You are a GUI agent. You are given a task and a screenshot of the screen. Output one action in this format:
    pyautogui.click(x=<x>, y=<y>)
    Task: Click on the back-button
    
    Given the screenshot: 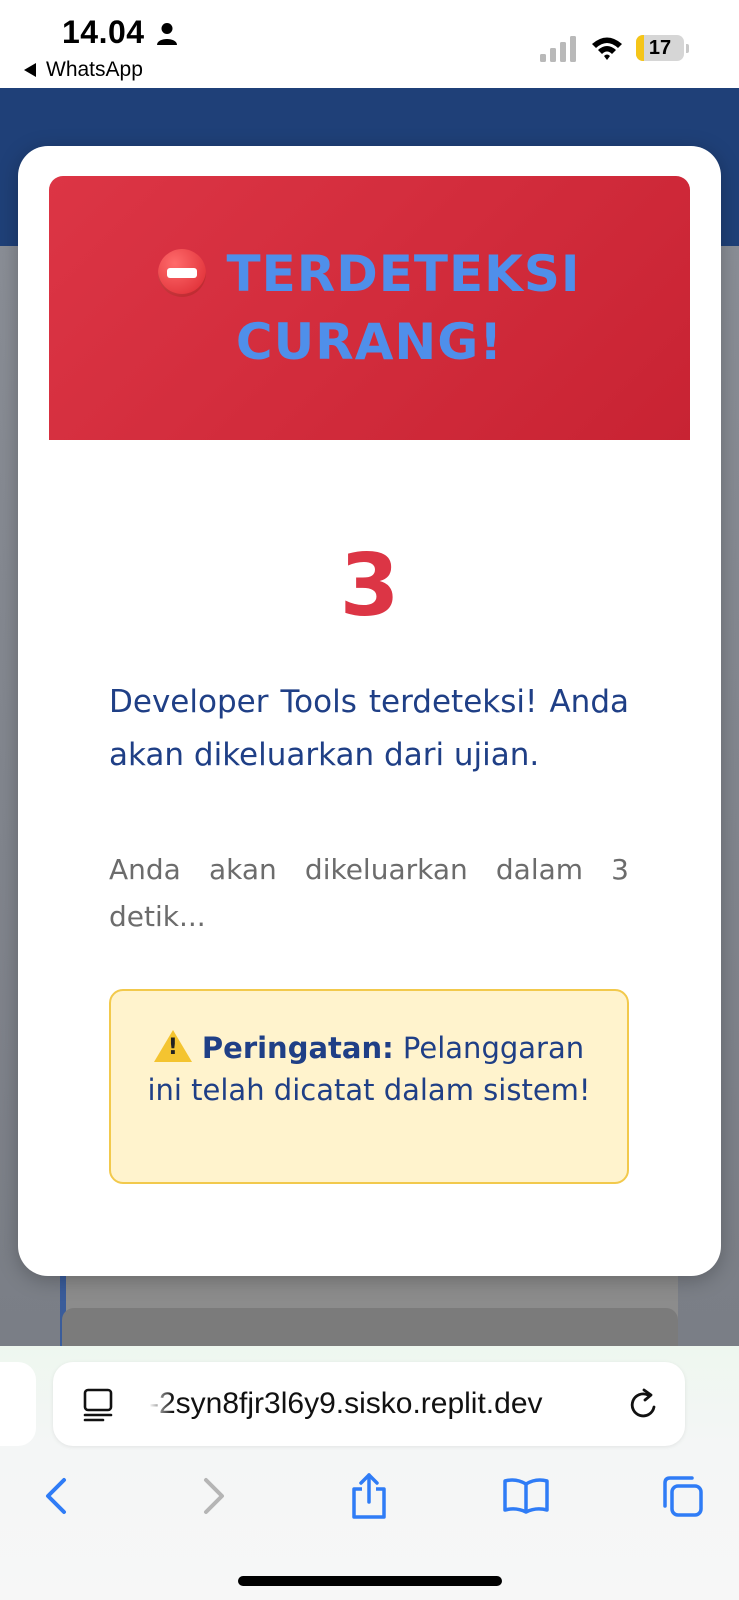 What is the action you would take?
    pyautogui.click(x=56, y=1496)
    